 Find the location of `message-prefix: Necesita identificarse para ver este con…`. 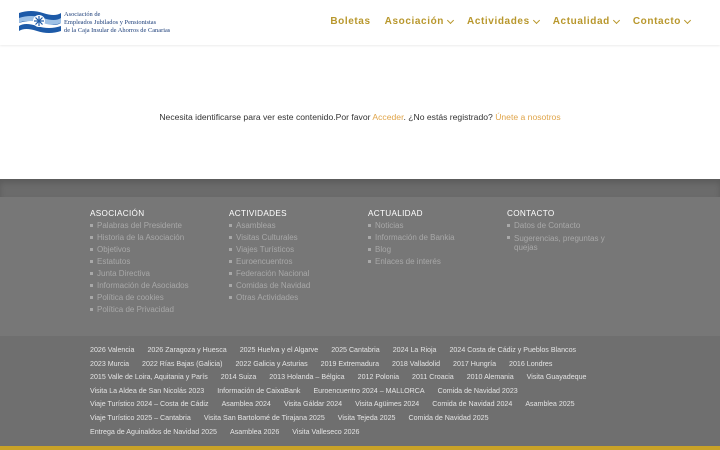

message-prefix: Necesita identificarse para ver este con… is located at coordinates (266, 117).